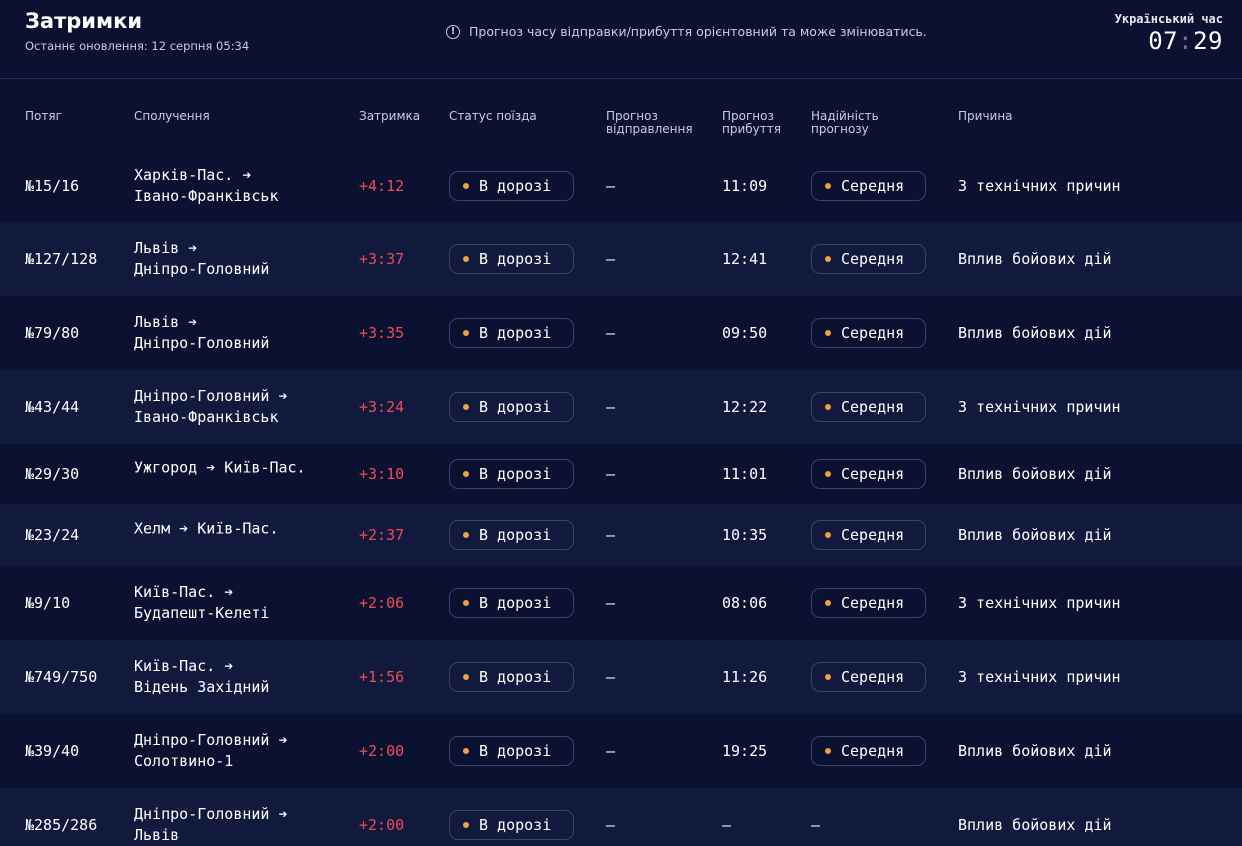 This screenshot has width=1242, height=846. I want to click on train-number: №23/24, so click(52, 535).